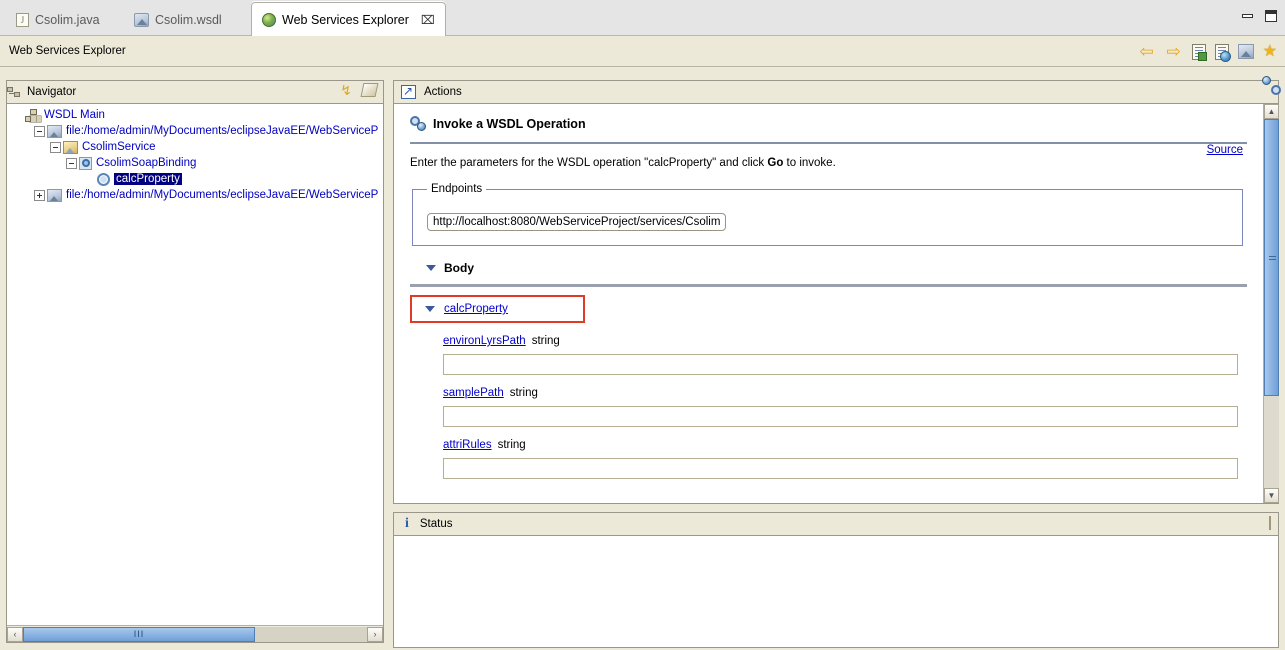 The height and width of the screenshot is (650, 1285). What do you see at coordinates (1245, 51) in the screenshot?
I see `wsil-page-icon` at bounding box center [1245, 51].